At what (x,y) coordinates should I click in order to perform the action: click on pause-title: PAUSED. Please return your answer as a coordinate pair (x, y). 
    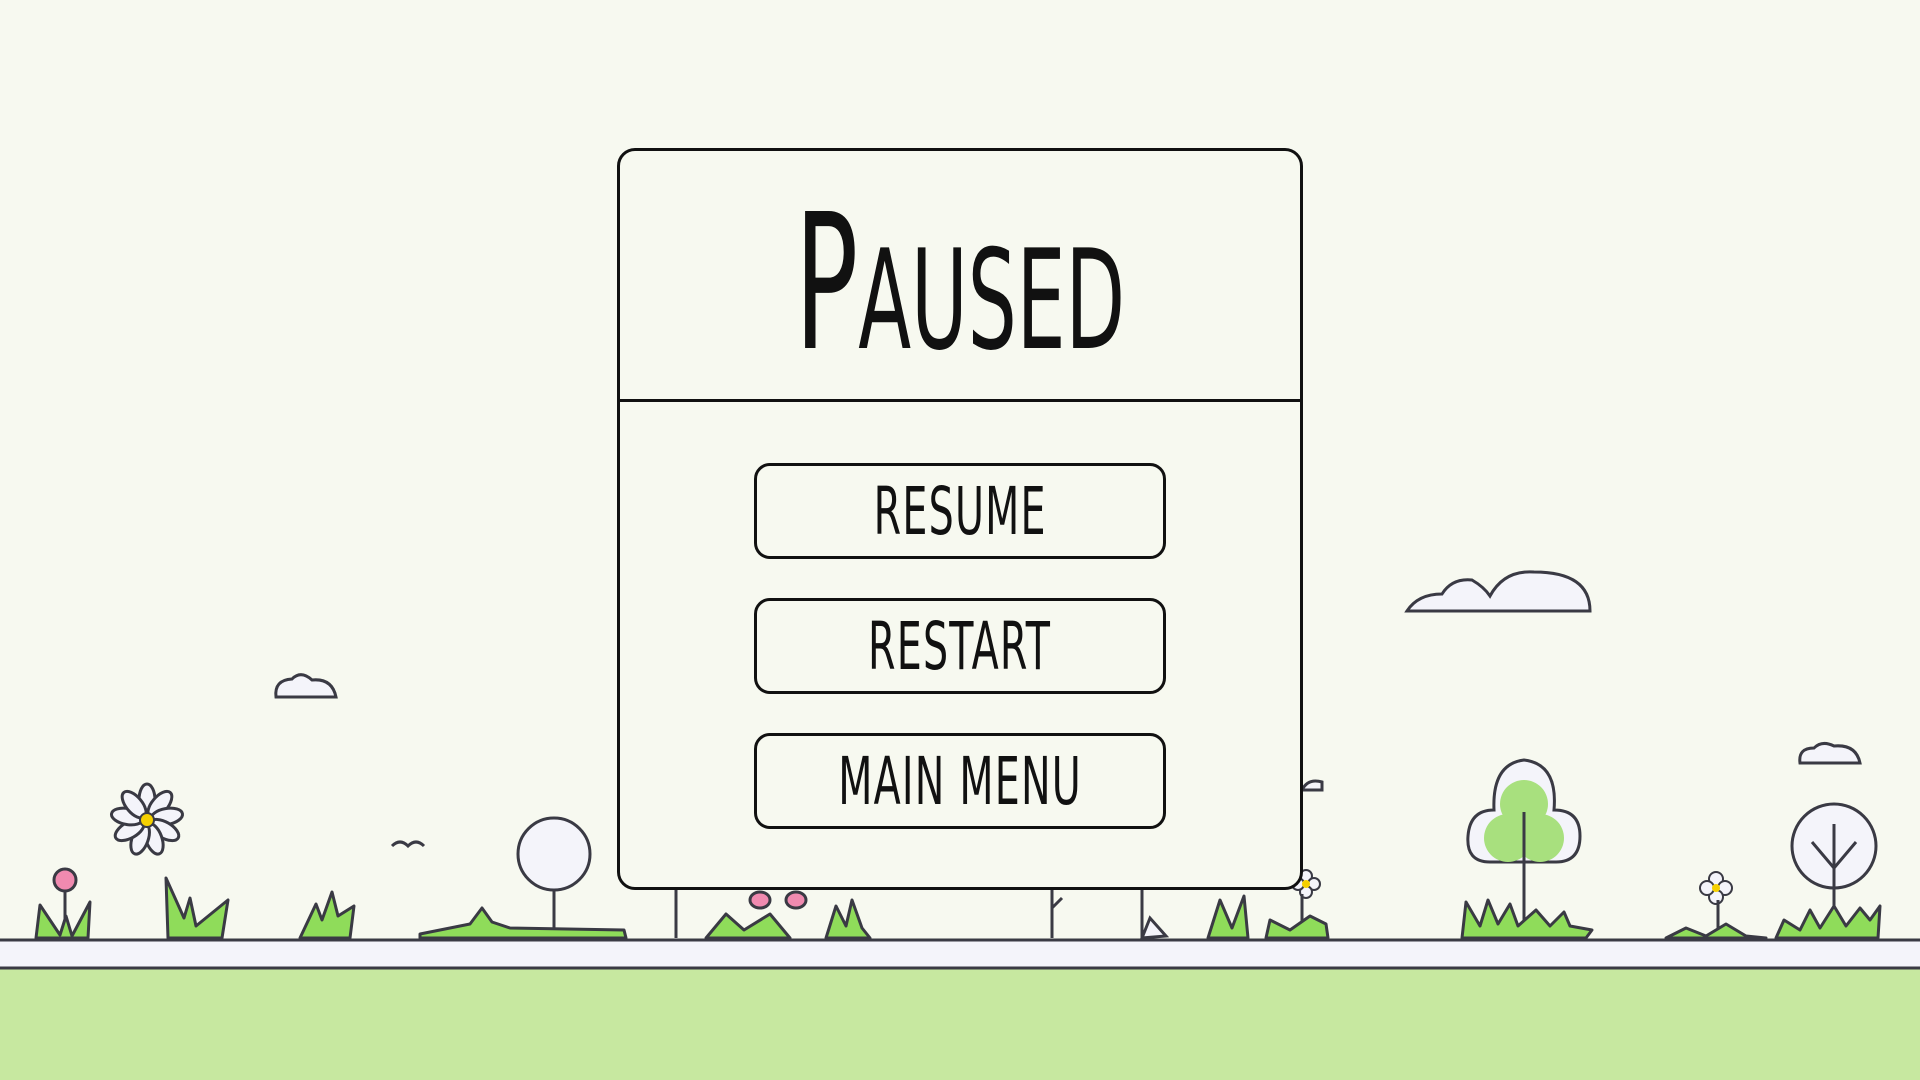
    Looking at the image, I should click on (960, 284).